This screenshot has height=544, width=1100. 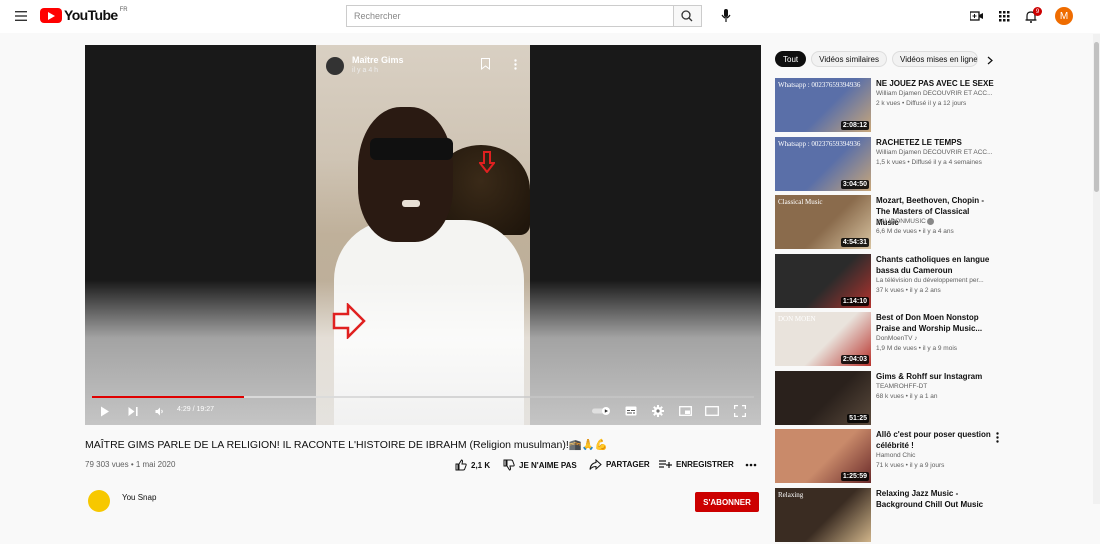 I want to click on dislike-button: JE N'AIME PAS, so click(x=540, y=465).